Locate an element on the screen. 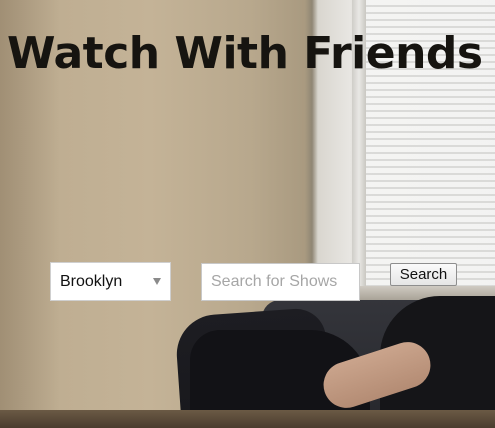  page-title: Watch With Friends is located at coordinates (245, 53).